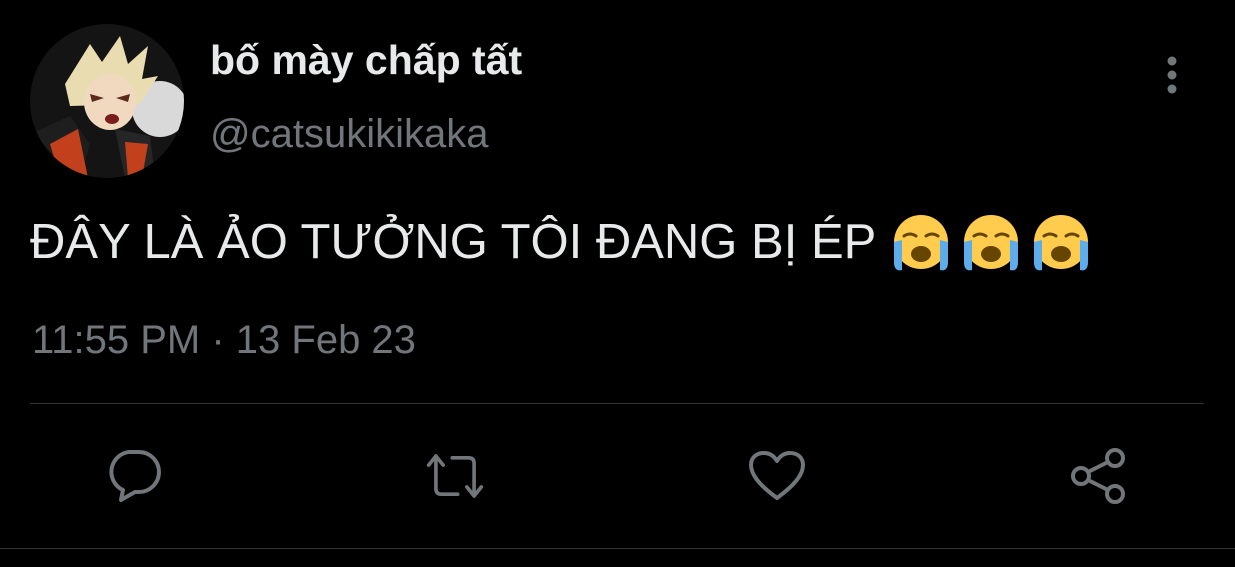 This screenshot has width=1235, height=567. I want to click on tweet-timestamp: 11:55 PM · 13 Feb 23, so click(224, 340).